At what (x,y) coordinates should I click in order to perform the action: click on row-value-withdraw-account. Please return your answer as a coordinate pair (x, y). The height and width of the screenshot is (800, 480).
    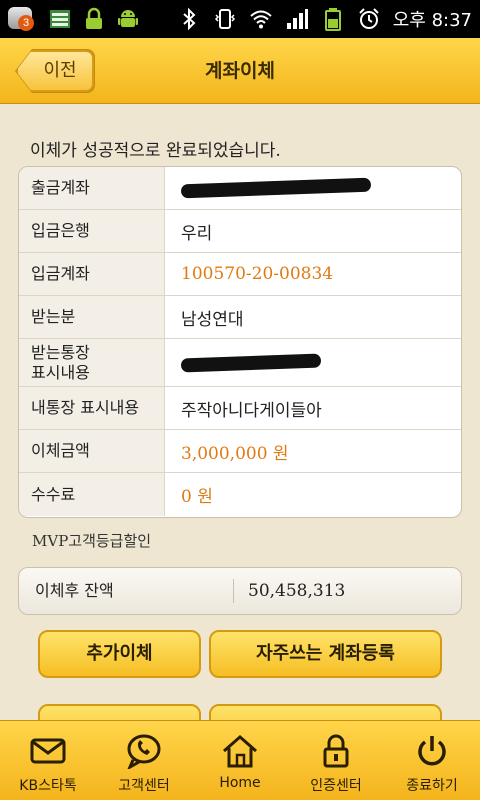
    Looking at the image, I should click on (313, 188).